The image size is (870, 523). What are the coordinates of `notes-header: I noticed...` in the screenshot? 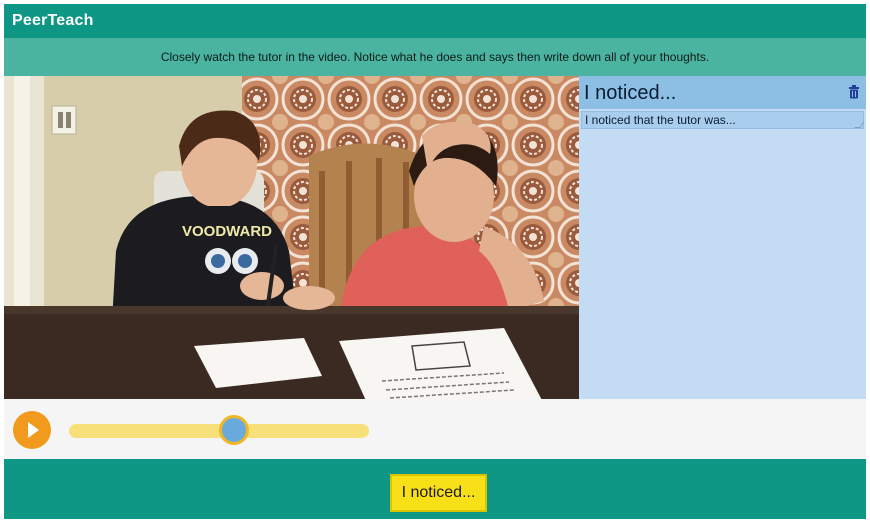 It's located at (722, 92).